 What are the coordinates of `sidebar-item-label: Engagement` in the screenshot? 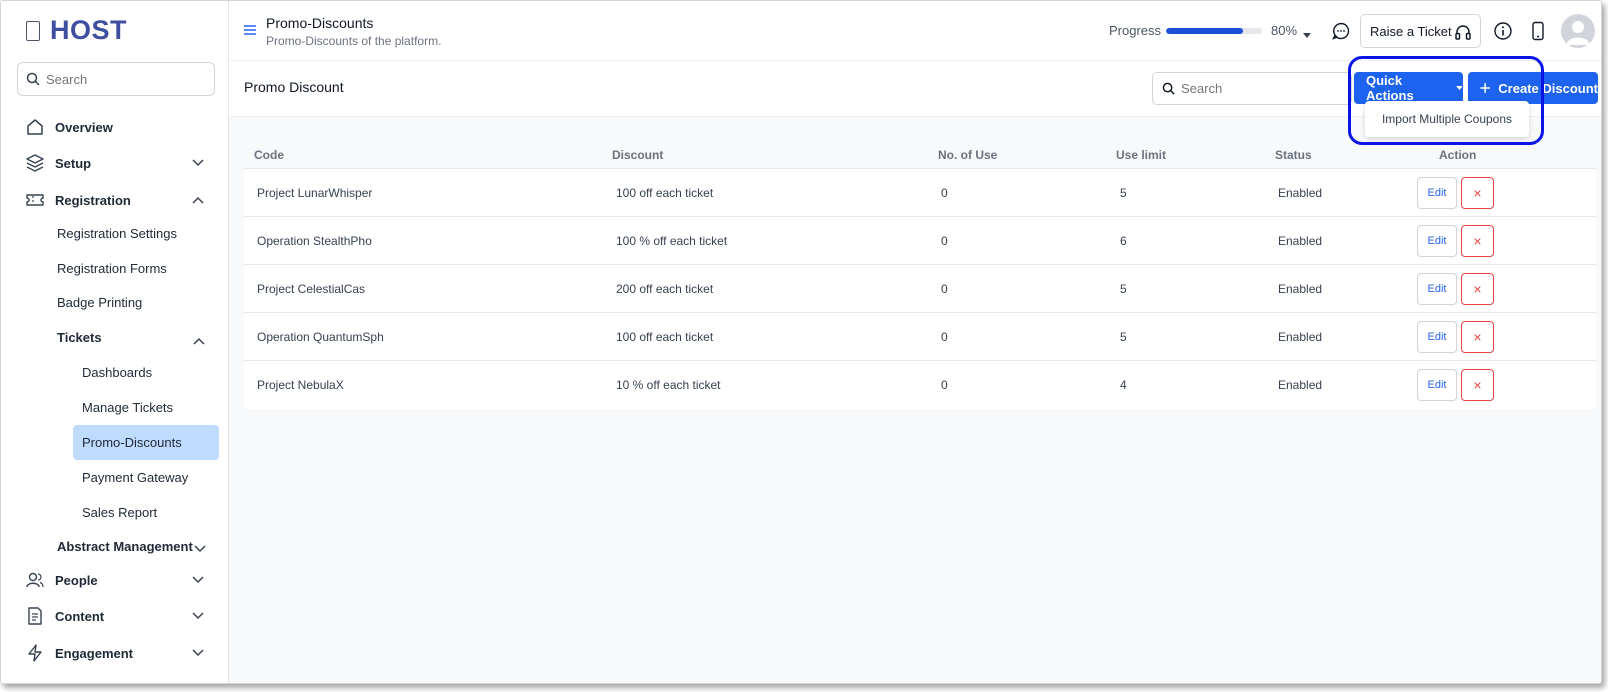 It's located at (94, 653).